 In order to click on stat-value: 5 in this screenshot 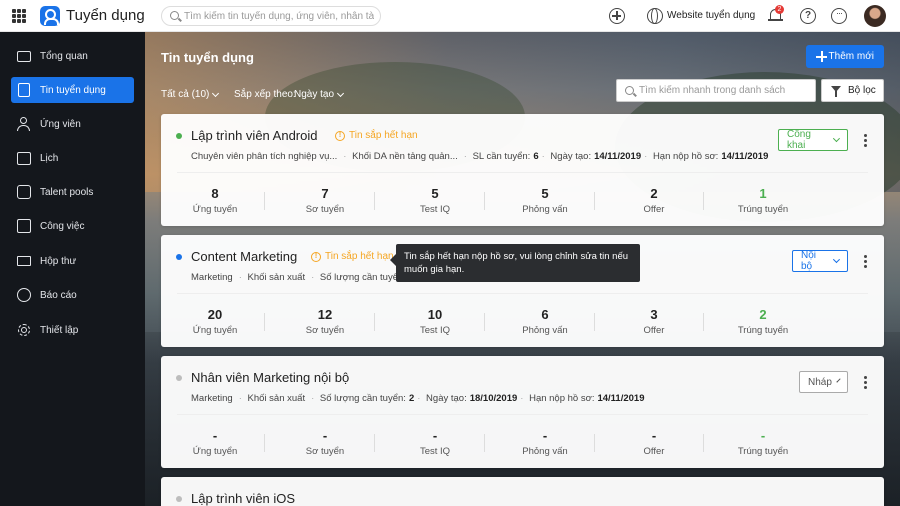, I will do `click(435, 193)`.